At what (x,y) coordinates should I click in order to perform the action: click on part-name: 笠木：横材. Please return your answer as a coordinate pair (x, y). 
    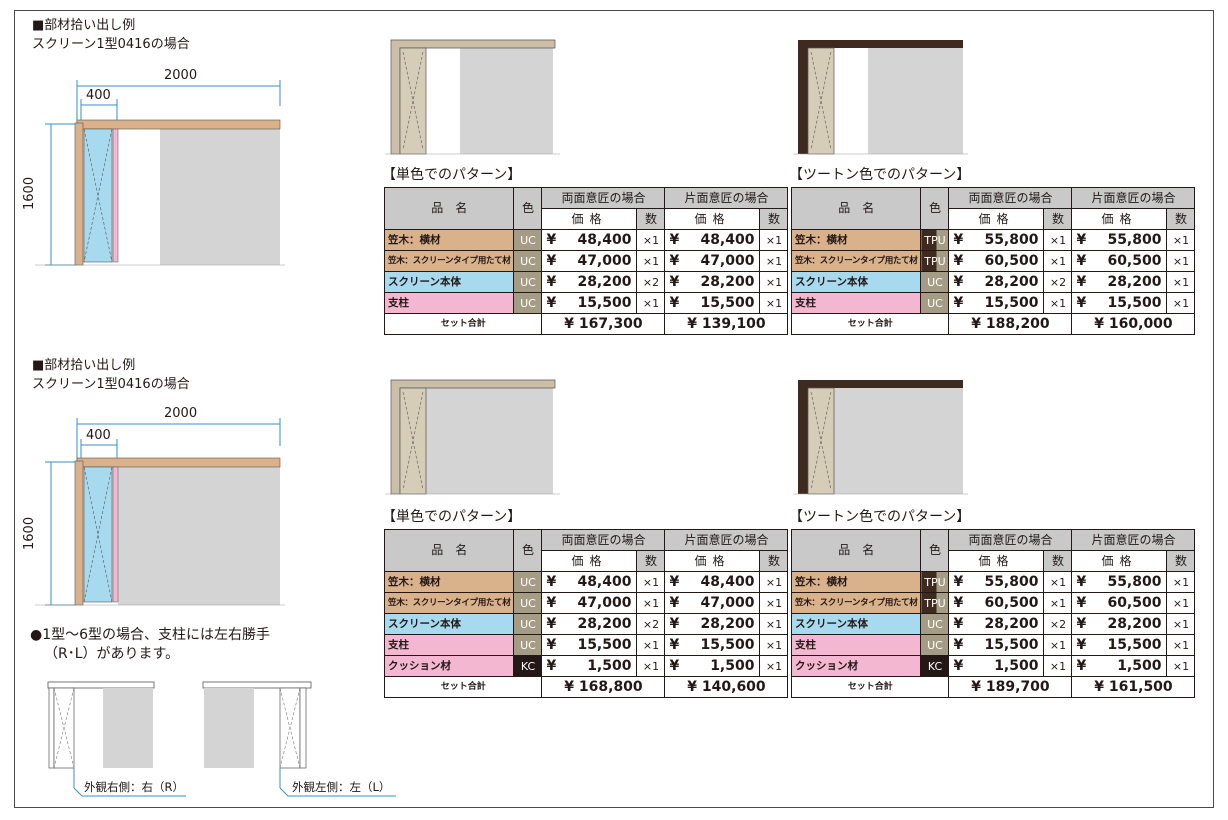
    Looking at the image, I should click on (856, 582).